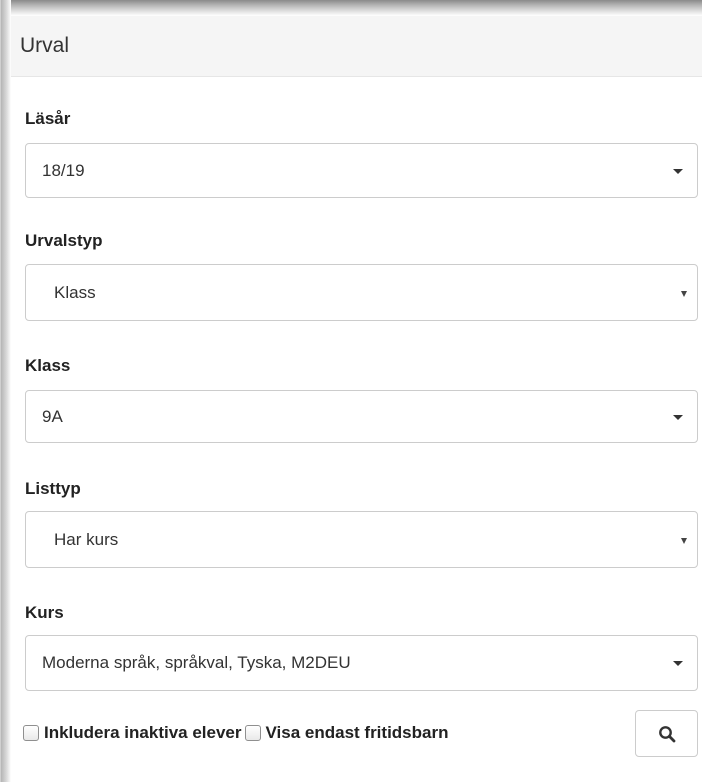  I want to click on klass-select-value: 9A, so click(52, 416).